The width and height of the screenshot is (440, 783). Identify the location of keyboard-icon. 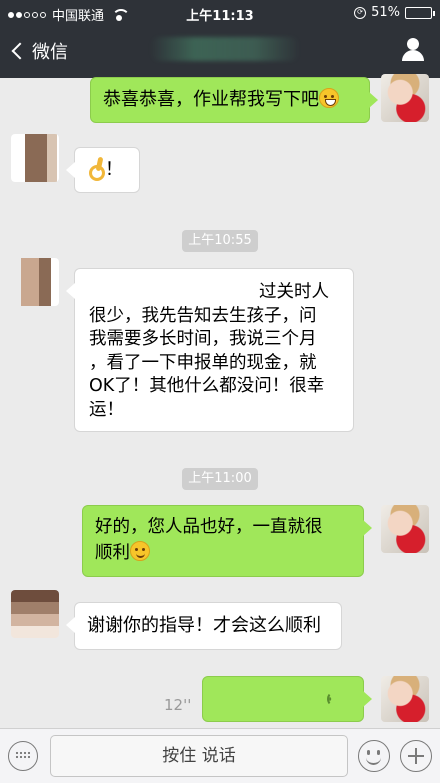
(22, 755).